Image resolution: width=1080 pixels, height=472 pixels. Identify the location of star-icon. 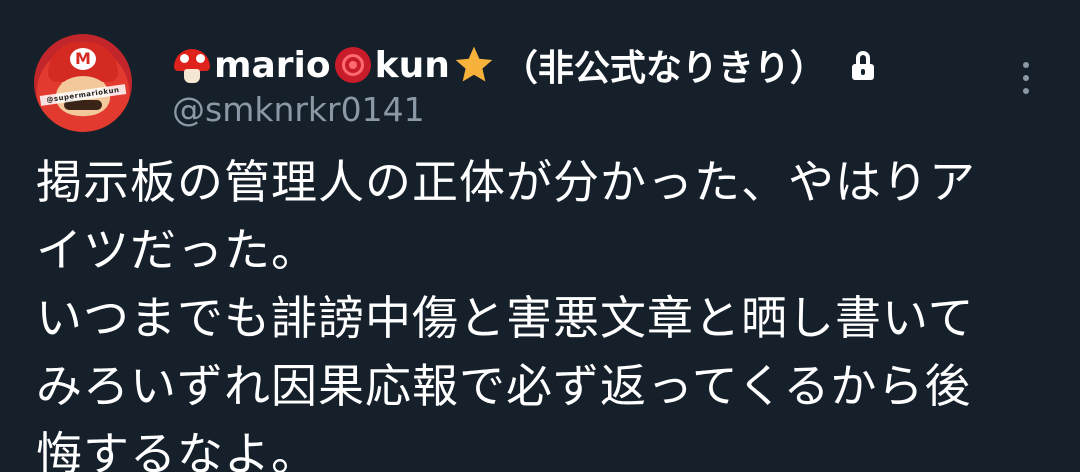
(472, 65).